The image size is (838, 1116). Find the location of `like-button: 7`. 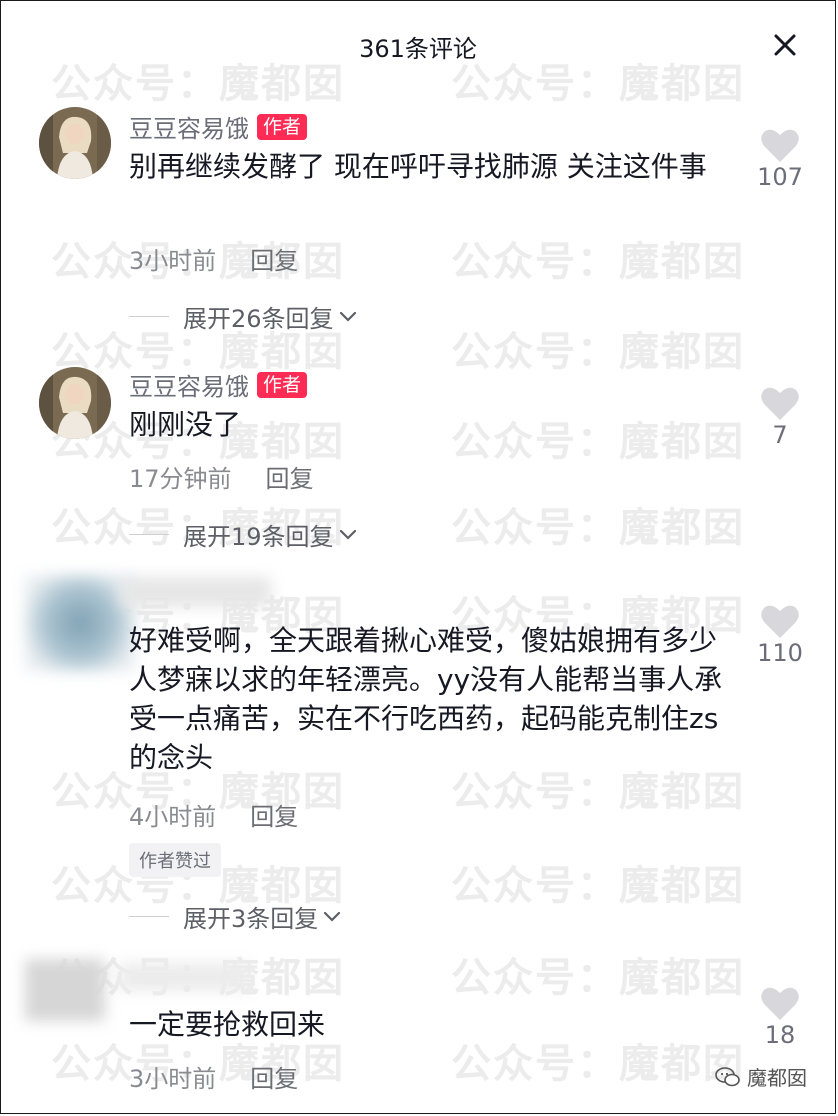

like-button: 7 is located at coordinates (780, 417).